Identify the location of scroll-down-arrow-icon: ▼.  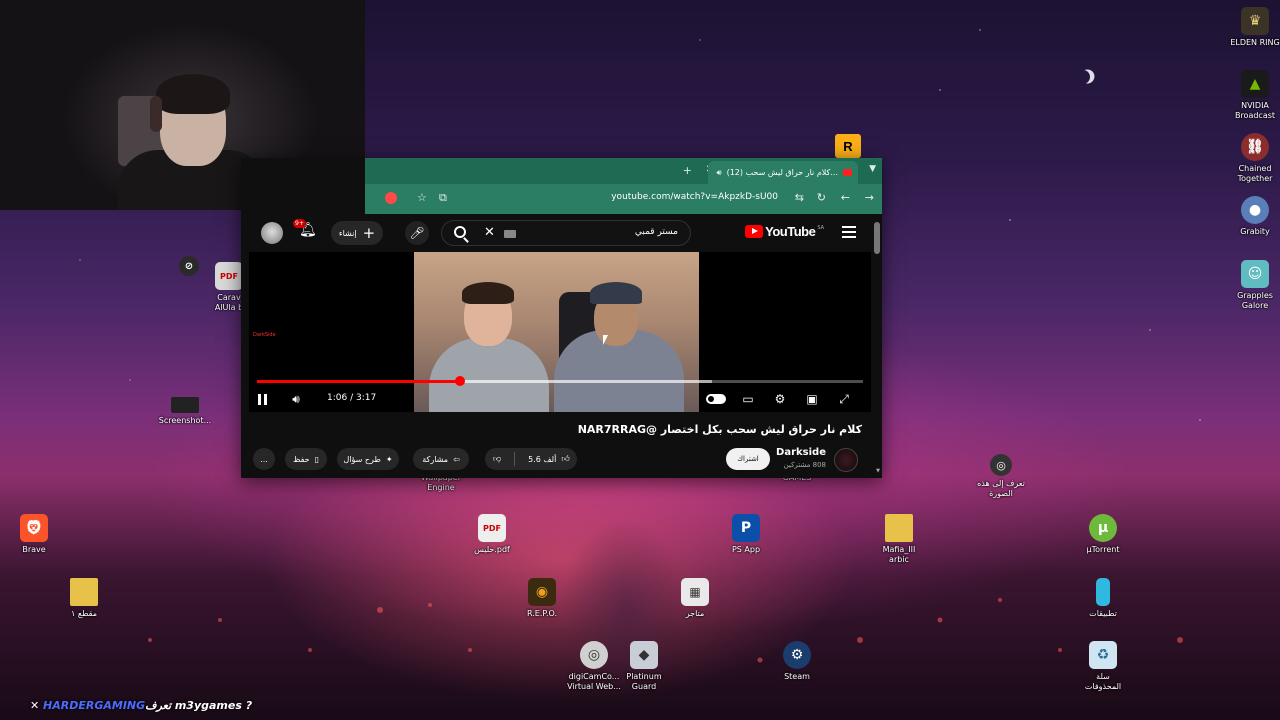
(878, 471).